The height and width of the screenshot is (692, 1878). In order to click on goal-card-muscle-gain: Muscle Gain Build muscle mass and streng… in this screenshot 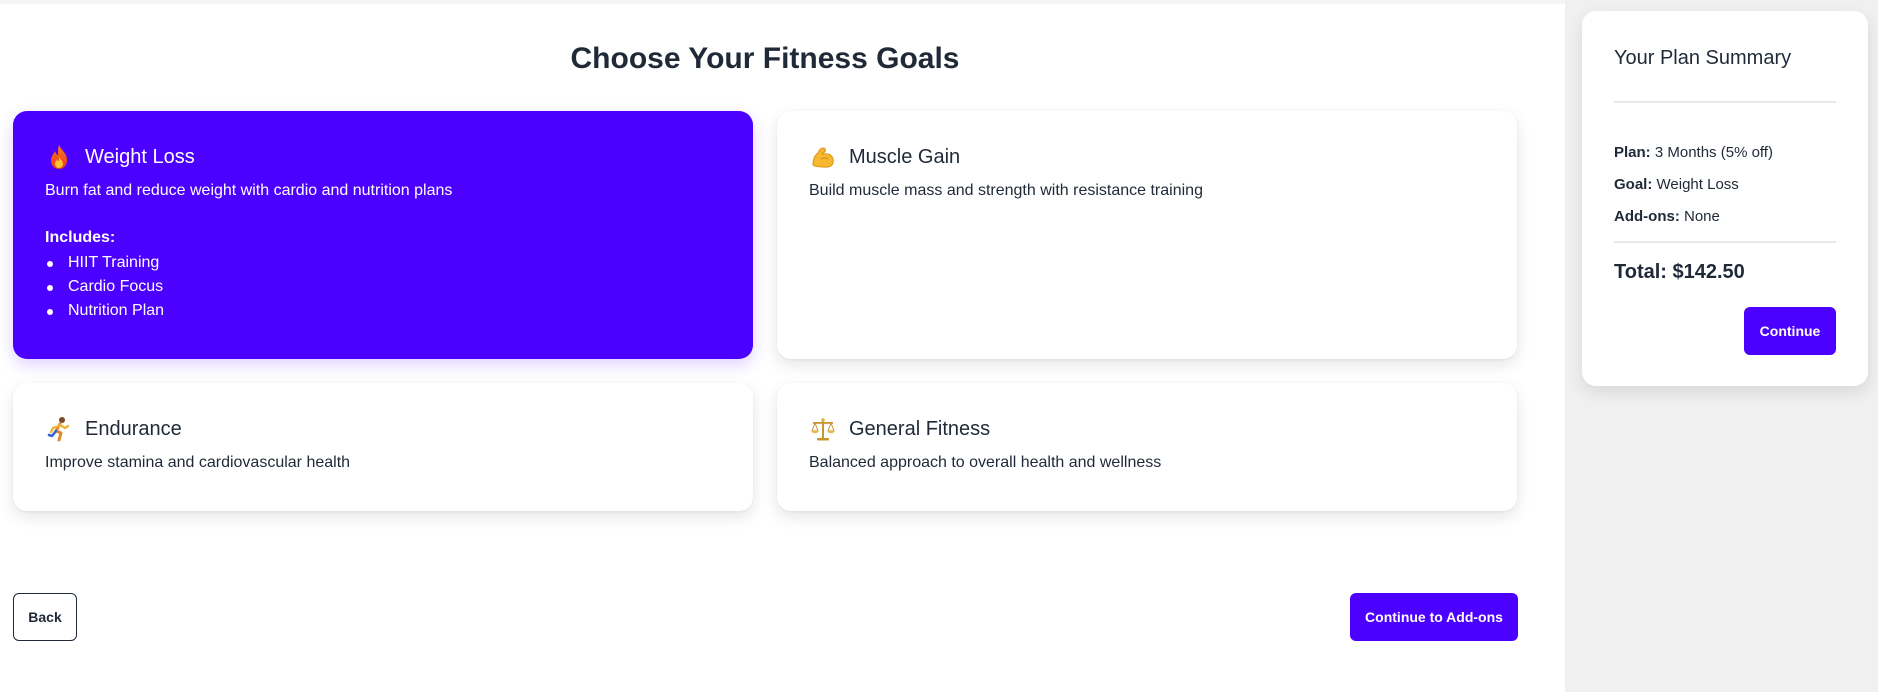, I will do `click(1147, 235)`.